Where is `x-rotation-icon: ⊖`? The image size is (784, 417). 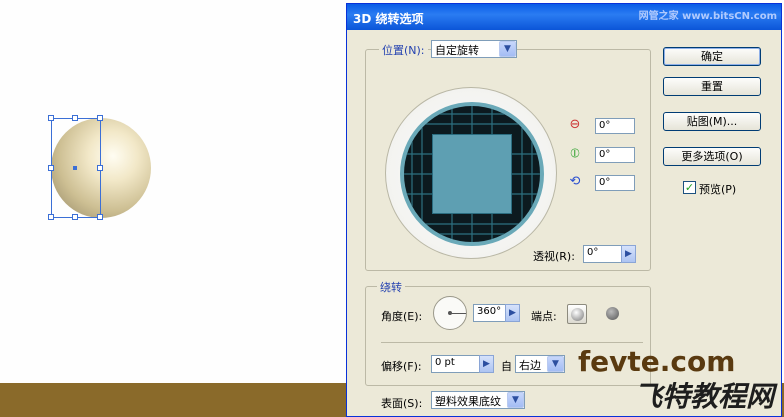
x-rotation-icon: ⊖ is located at coordinates (575, 124).